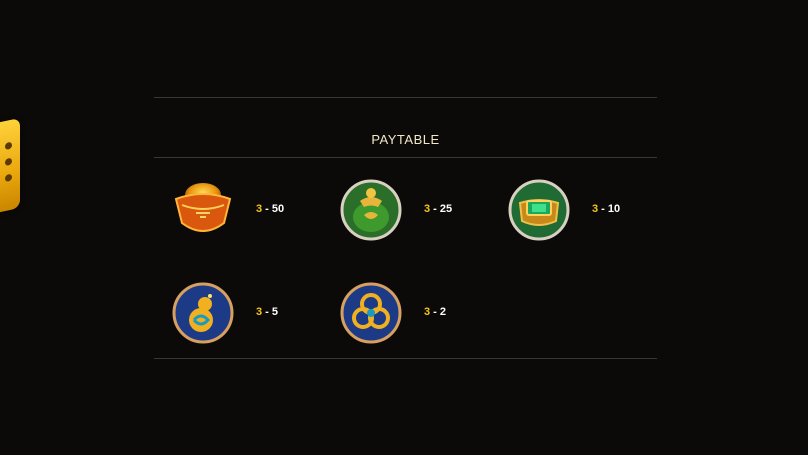 Image resolution: width=808 pixels, height=455 pixels. Describe the element at coordinates (438, 209) in the screenshot. I see `payout-label: 3 - 25` at that location.